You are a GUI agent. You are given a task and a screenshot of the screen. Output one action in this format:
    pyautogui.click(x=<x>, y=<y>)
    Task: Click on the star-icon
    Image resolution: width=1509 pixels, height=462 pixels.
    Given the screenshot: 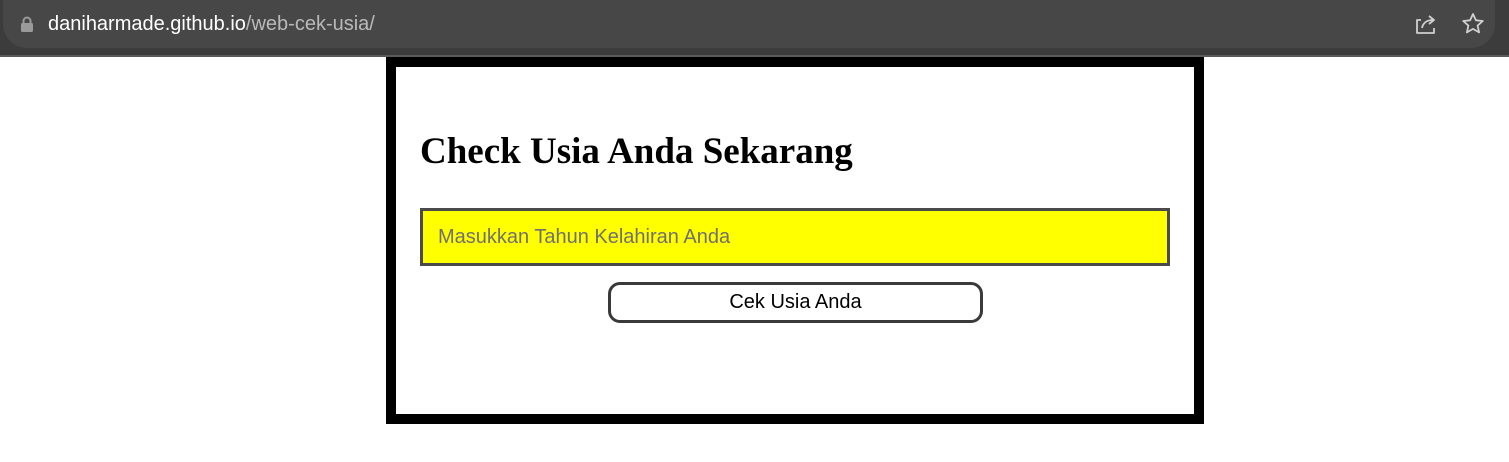 What is the action you would take?
    pyautogui.click(x=1473, y=24)
    